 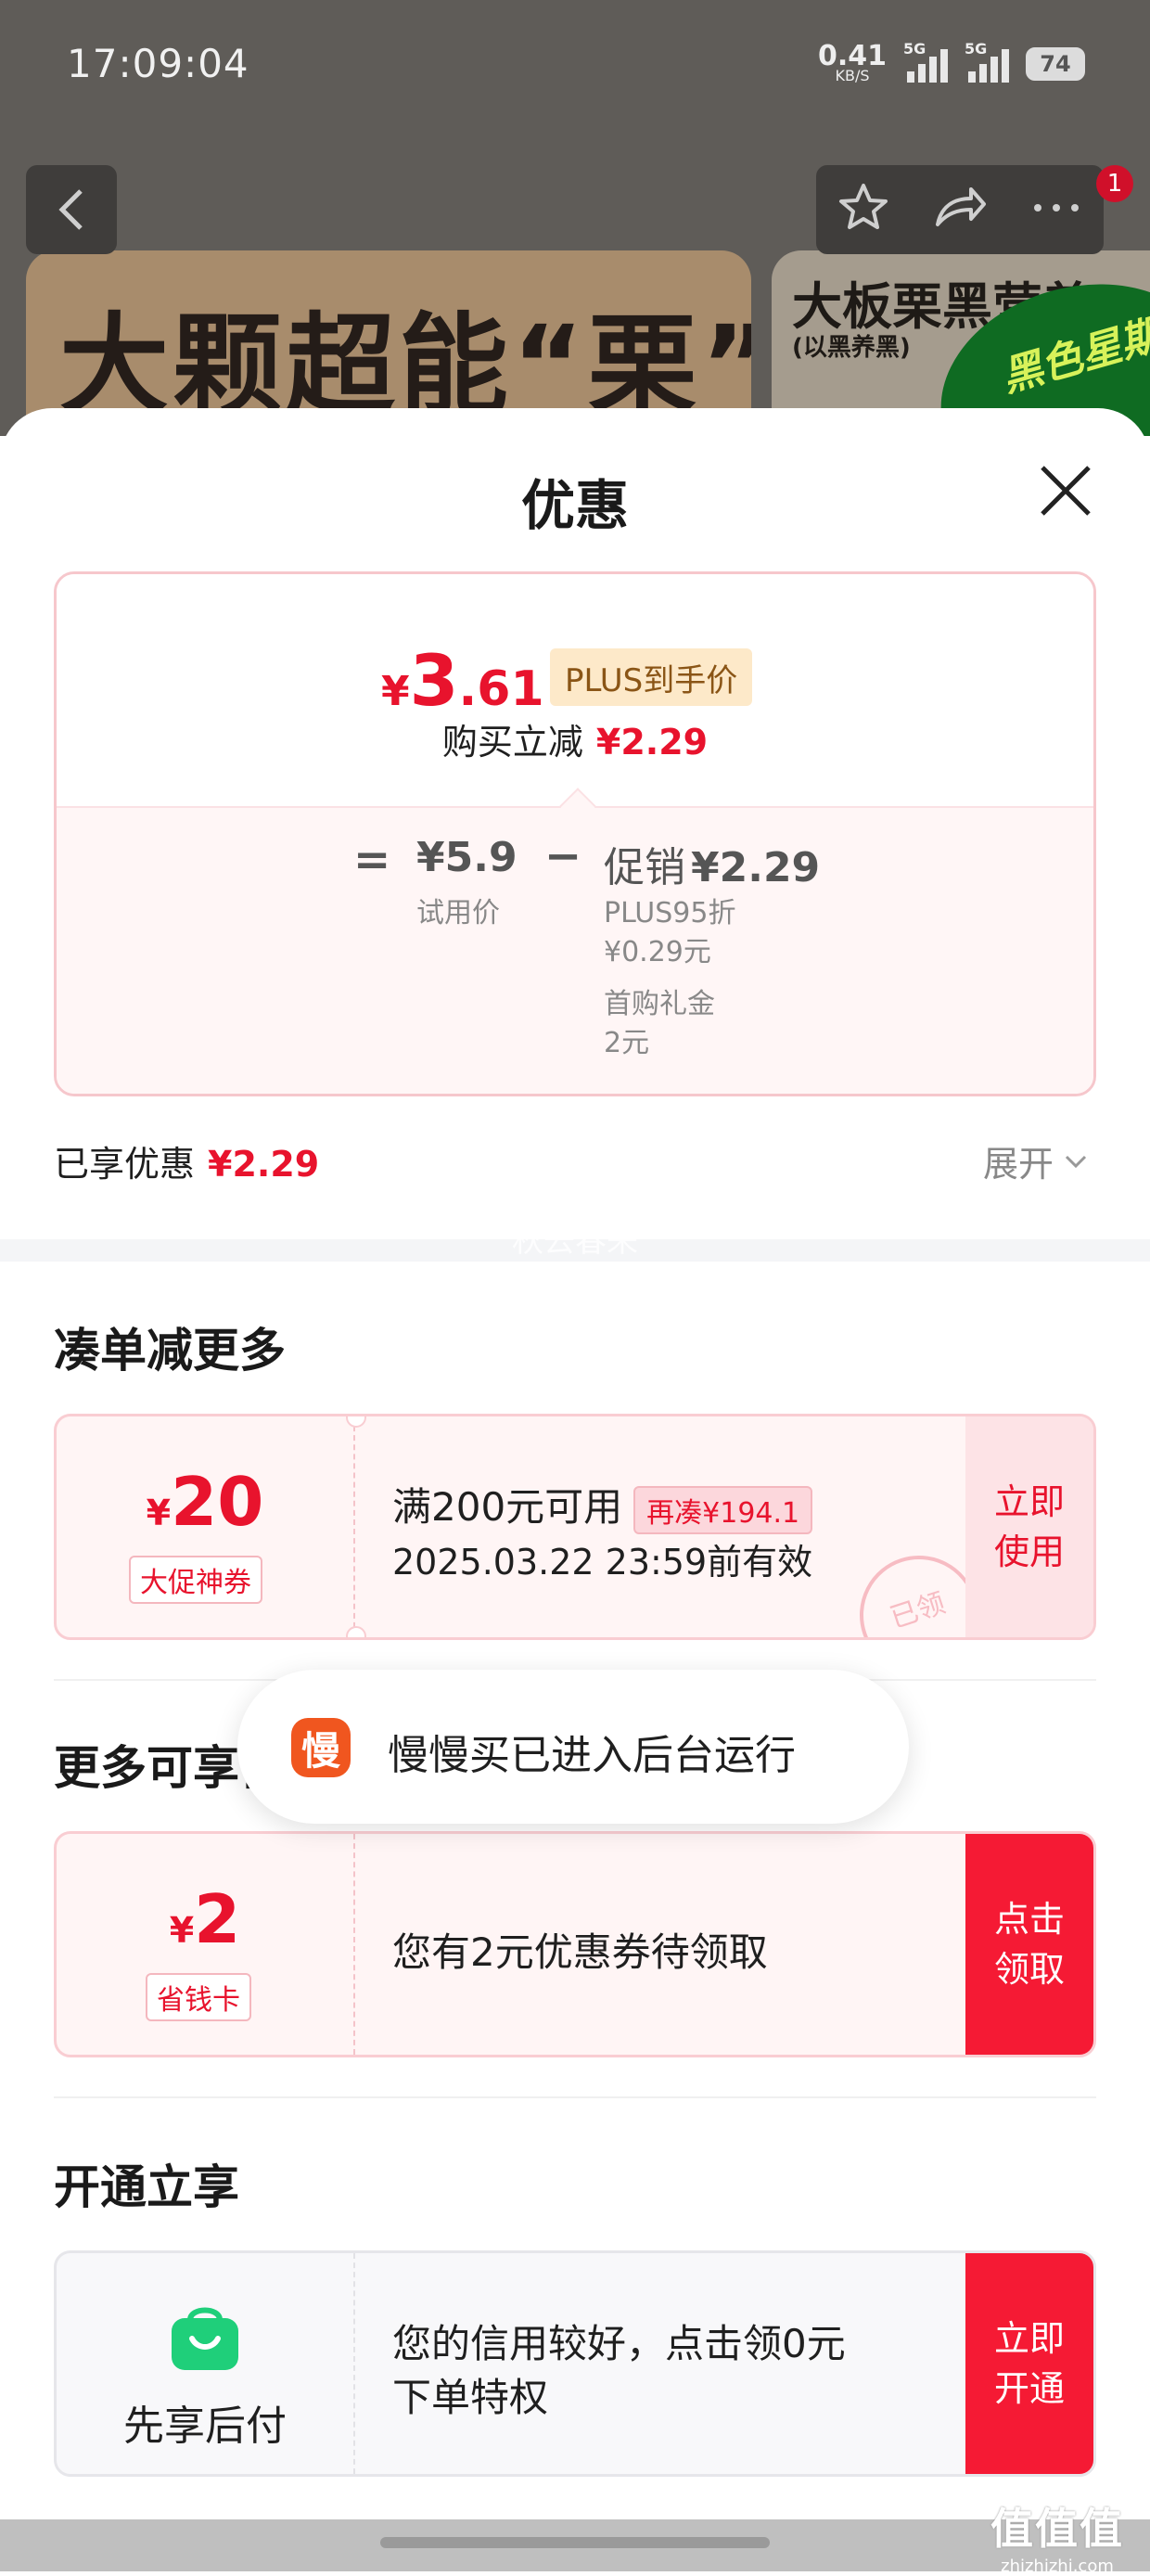 I want to click on toast-text: 慢慢买已进入后台运行, so click(x=592, y=1755).